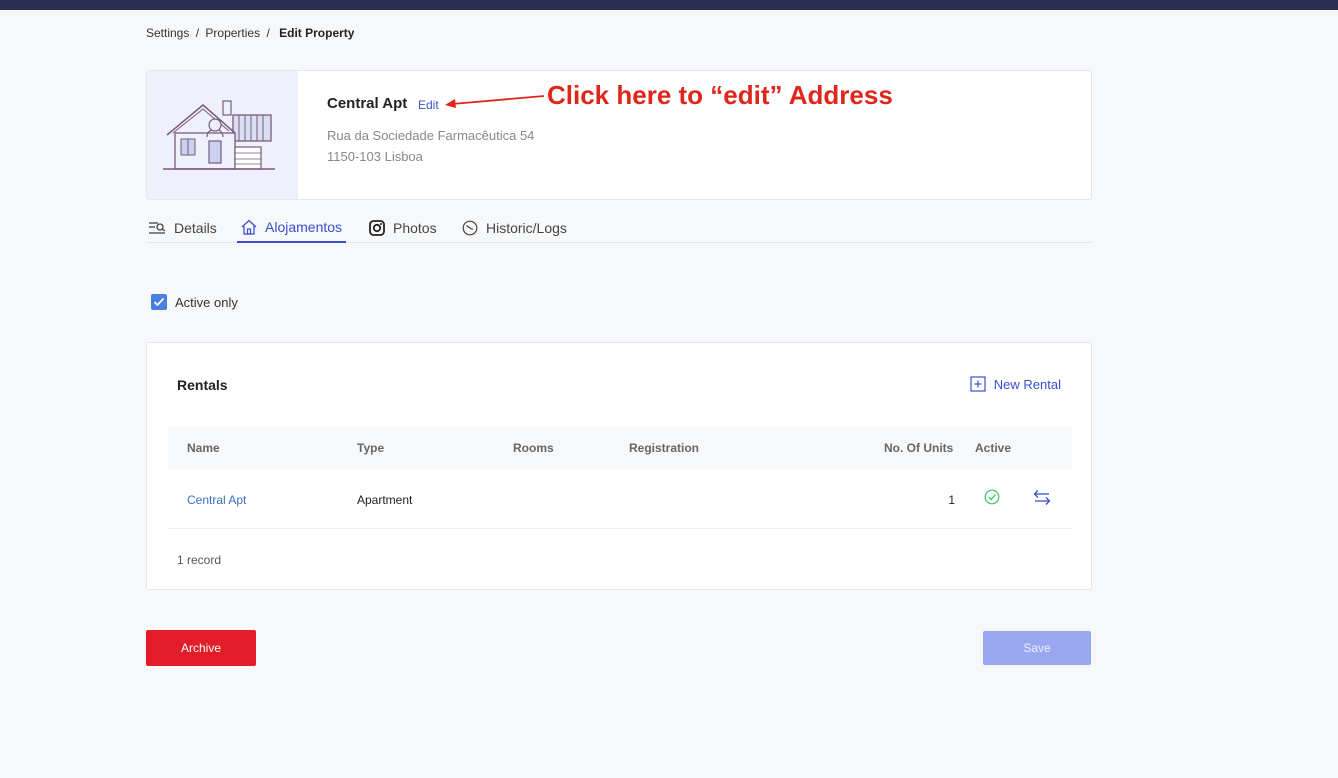  I want to click on checkmark-icon, so click(159, 302).